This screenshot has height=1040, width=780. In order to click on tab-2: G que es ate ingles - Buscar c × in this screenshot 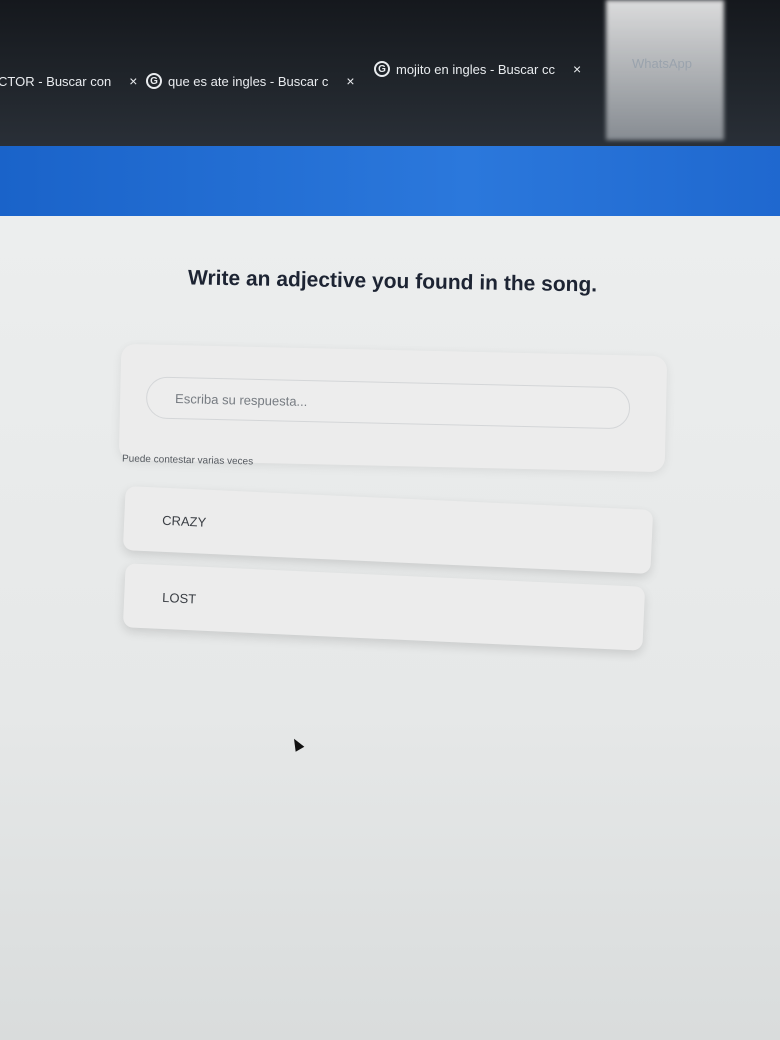, I will do `click(250, 81)`.